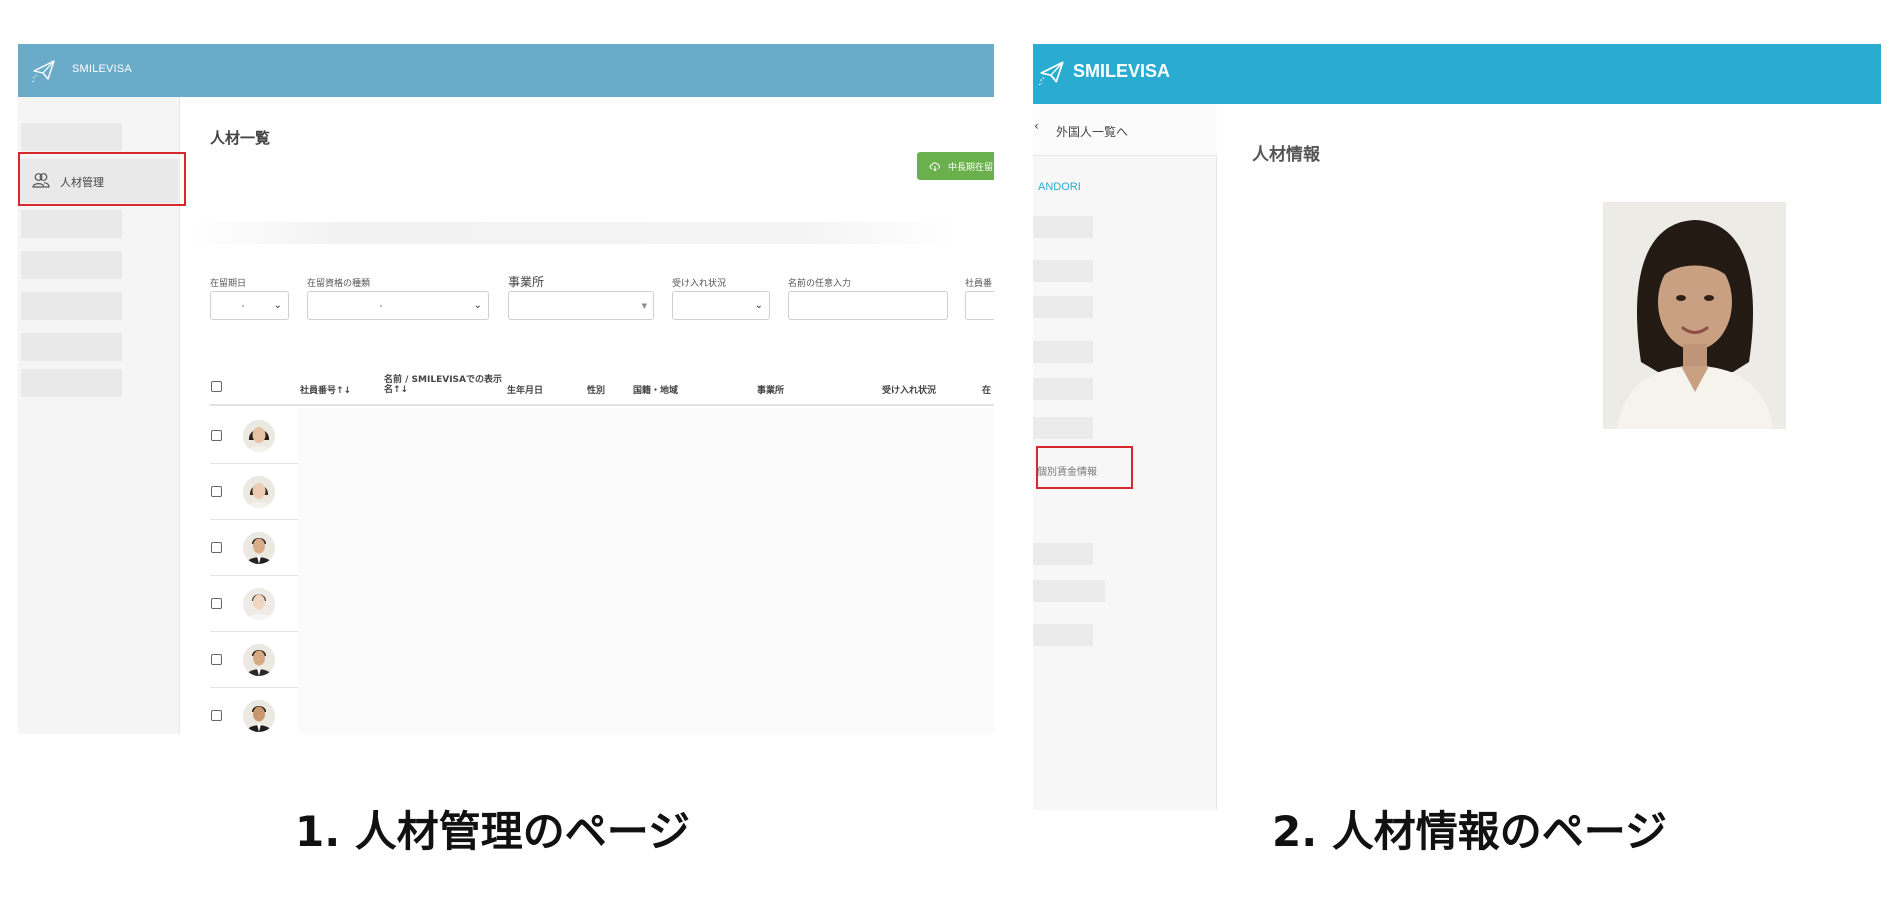 The image size is (1897, 900). Describe the element at coordinates (909, 391) in the screenshot. I see `column-acceptance: 受け入れ状況` at that location.